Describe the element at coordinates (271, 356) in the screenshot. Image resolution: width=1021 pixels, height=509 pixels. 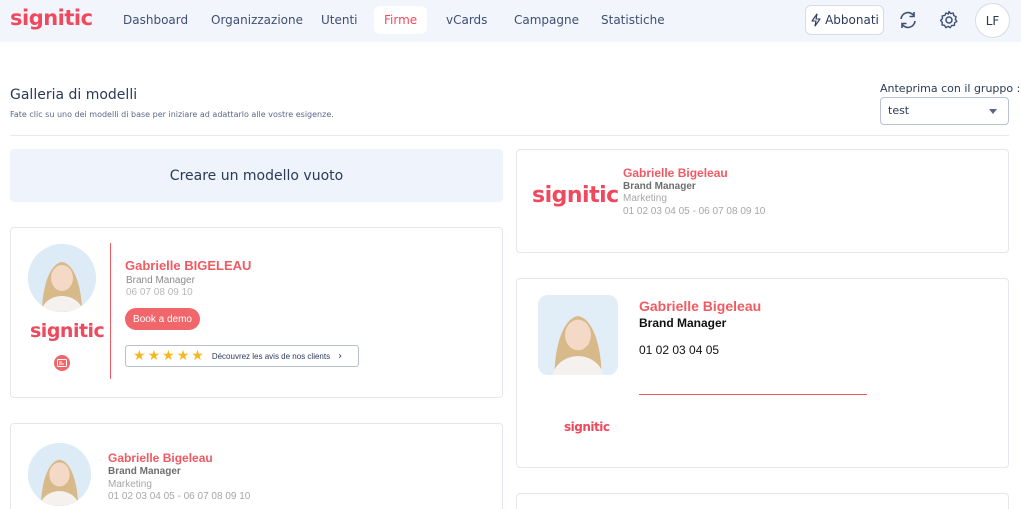
I see `reviews-text: Découvrez les avis de nos clients` at that location.